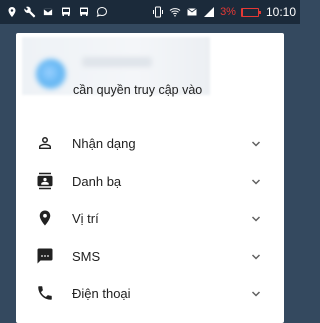 The image size is (320, 323). Describe the element at coordinates (57, 12) in the screenshot. I see `notification-icons` at that location.